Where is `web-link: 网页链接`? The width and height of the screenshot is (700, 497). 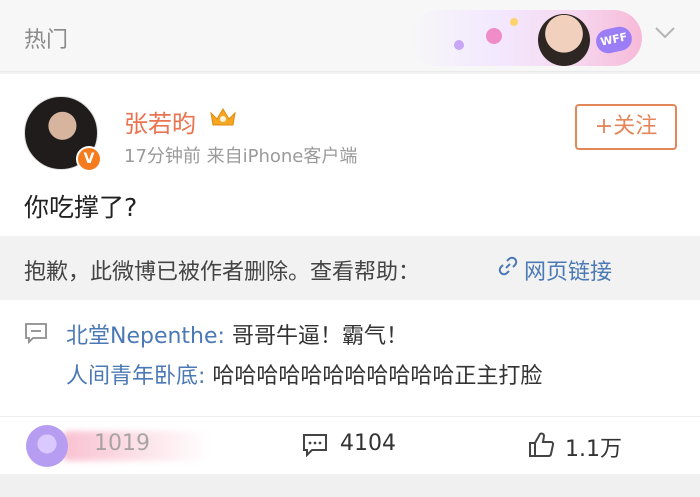 web-link: 网页链接 is located at coordinates (568, 270).